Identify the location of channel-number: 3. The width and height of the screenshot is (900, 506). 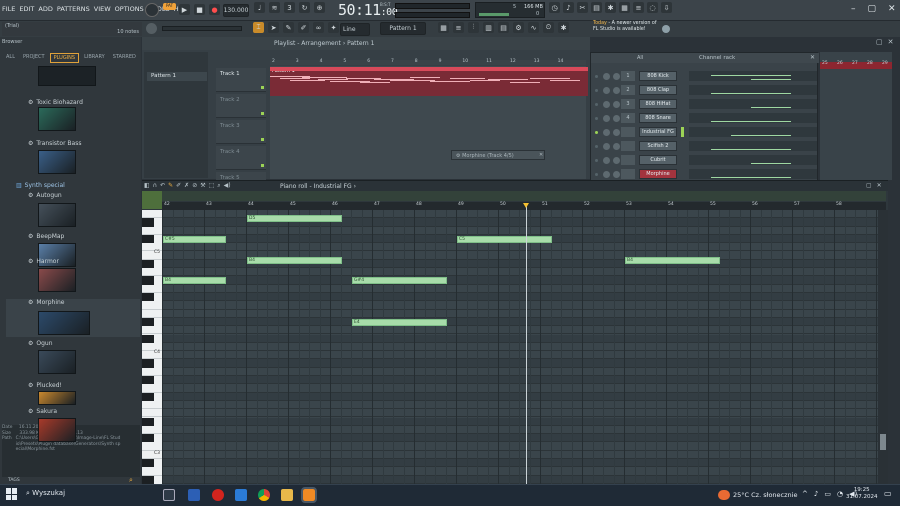
(628, 104).